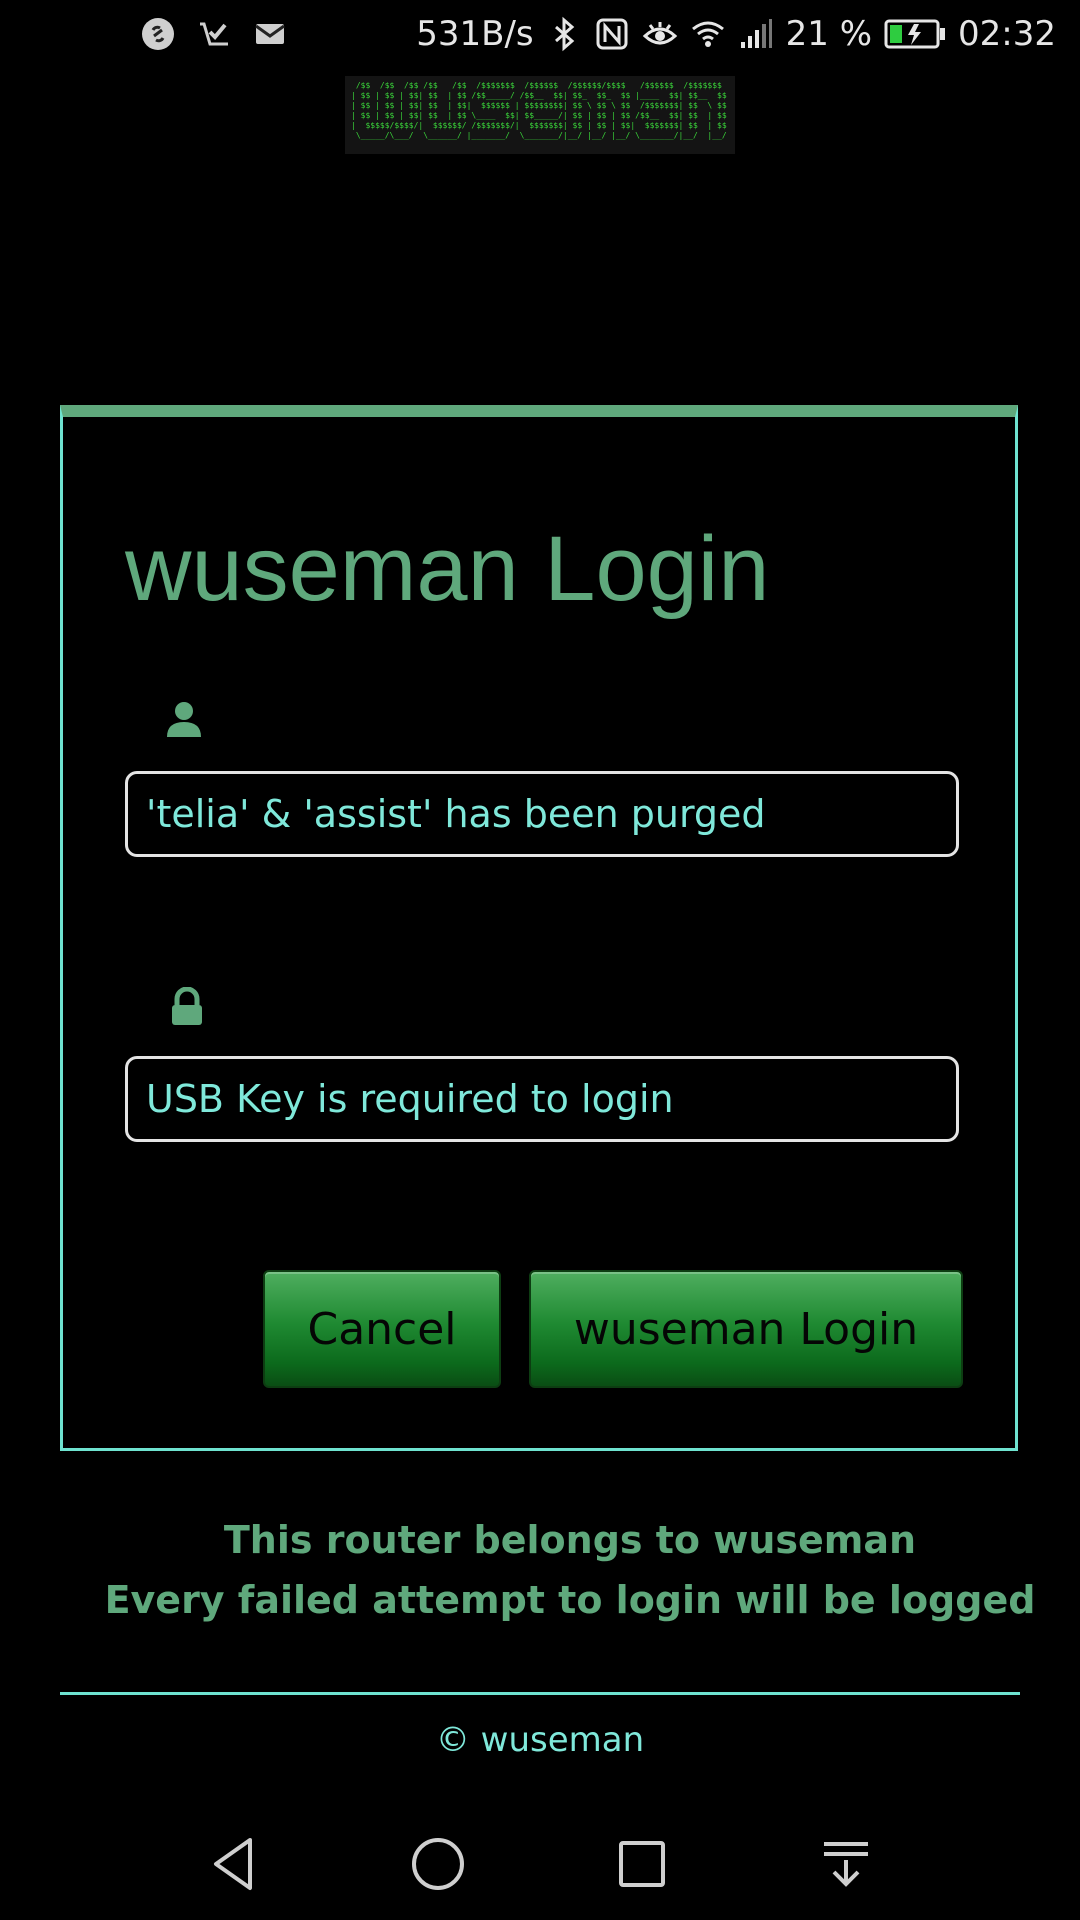 This screenshot has height=1920, width=1080. I want to click on lock-icon, so click(187, 1006).